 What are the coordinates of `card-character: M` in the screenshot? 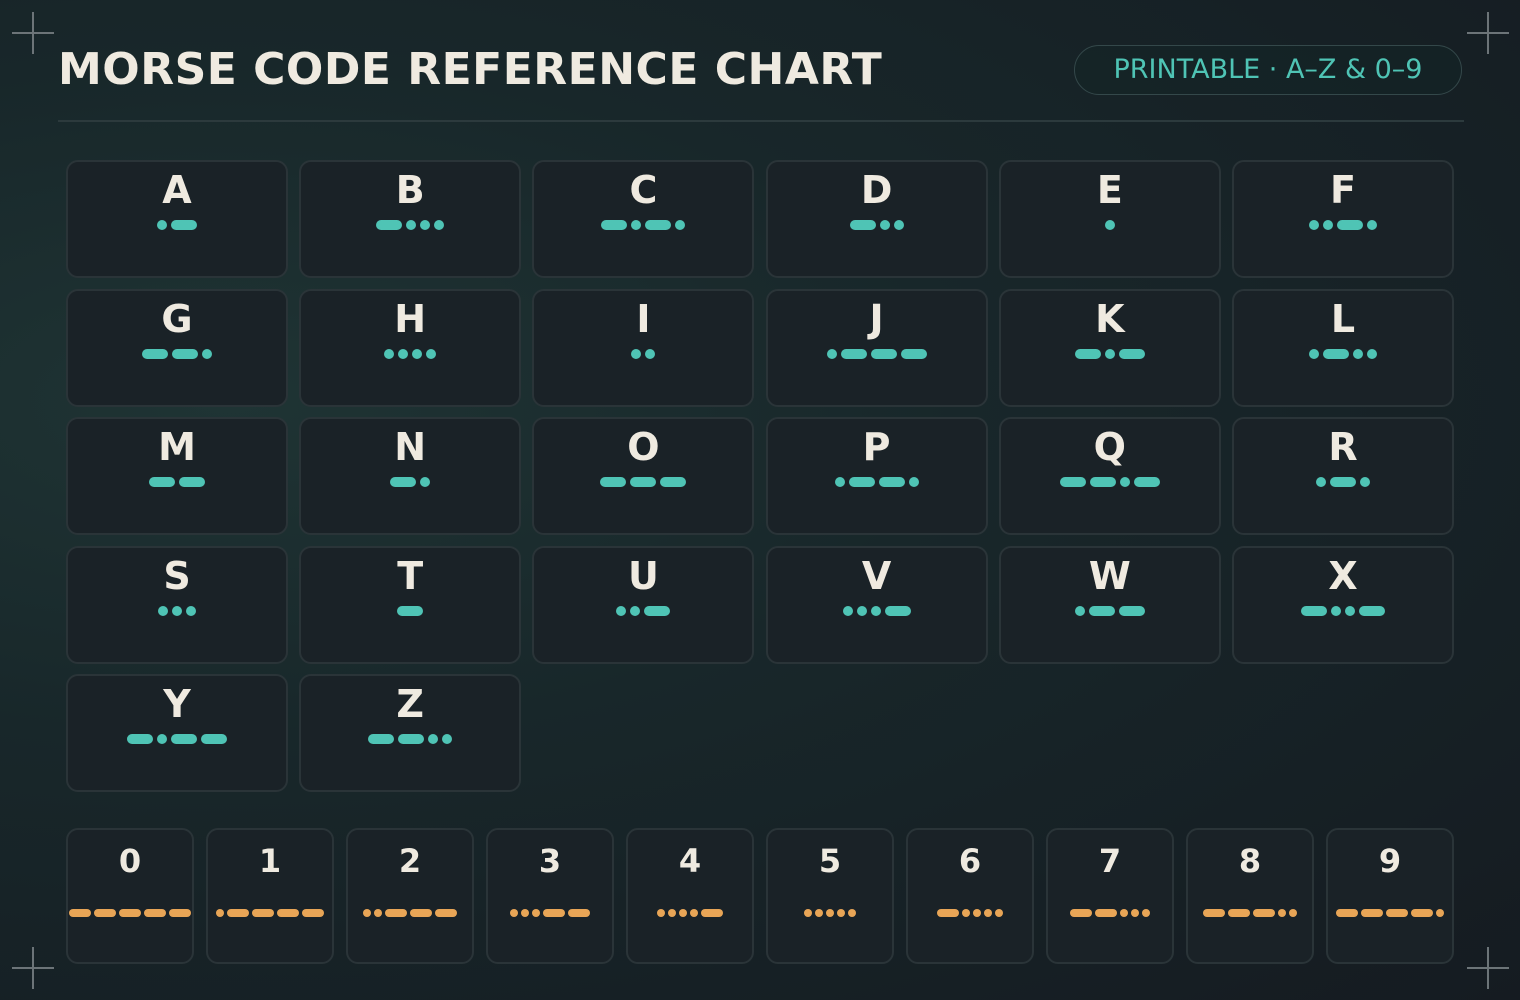 It's located at (177, 447).